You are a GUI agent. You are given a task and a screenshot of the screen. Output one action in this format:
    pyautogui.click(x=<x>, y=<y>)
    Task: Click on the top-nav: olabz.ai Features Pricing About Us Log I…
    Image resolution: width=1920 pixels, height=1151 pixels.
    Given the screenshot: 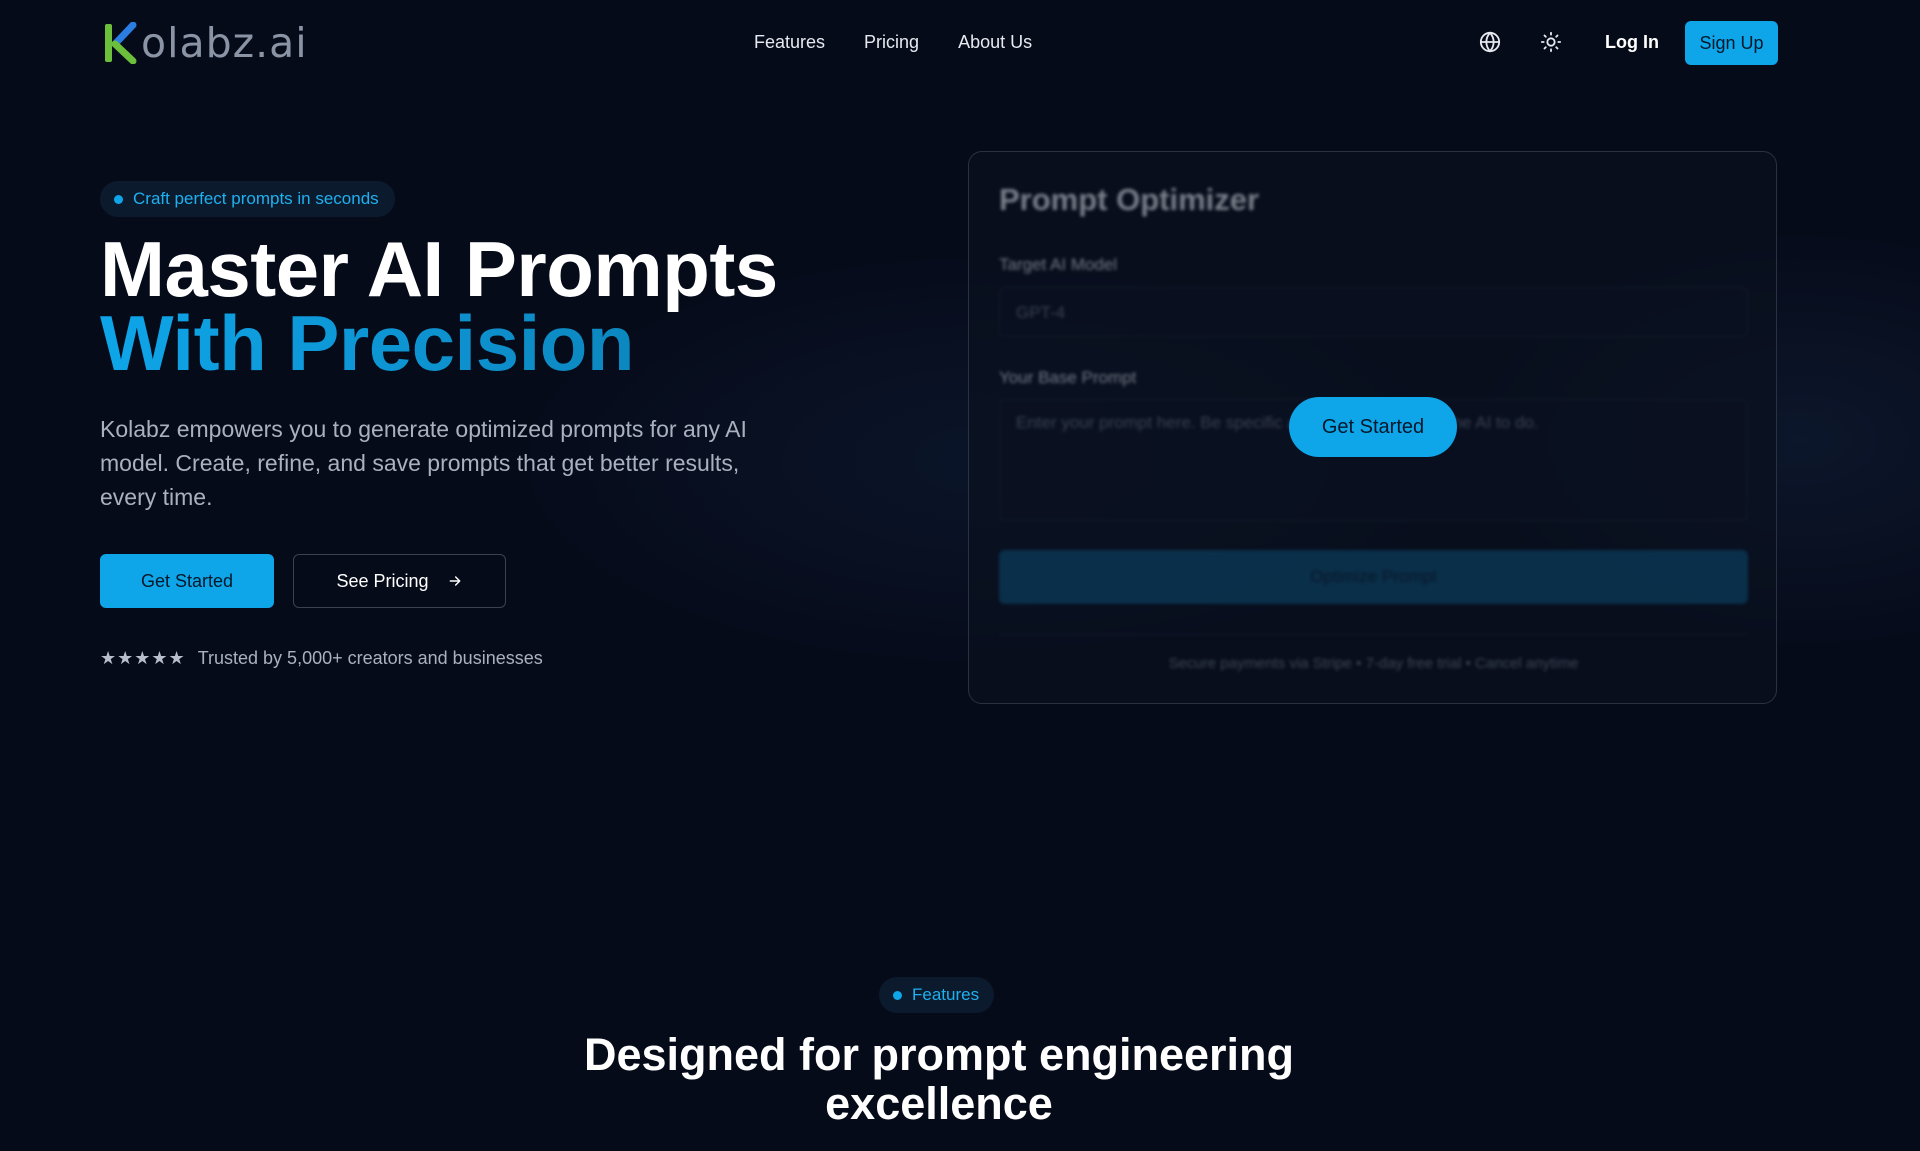 What is the action you would take?
    pyautogui.click(x=960, y=43)
    